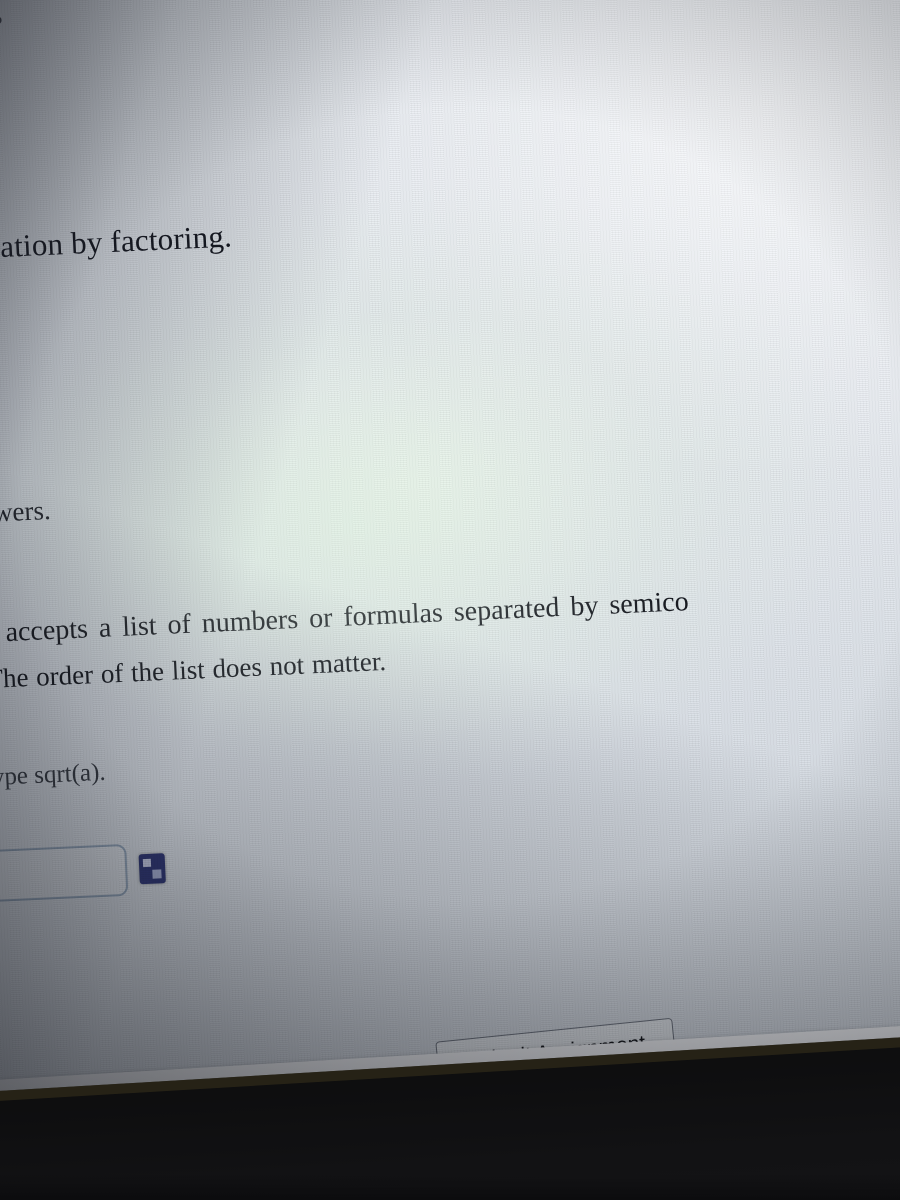 This screenshot has height=1200, width=900. Describe the element at coordinates (26, 511) in the screenshot. I see `answers-instruction: nswers.` at that location.